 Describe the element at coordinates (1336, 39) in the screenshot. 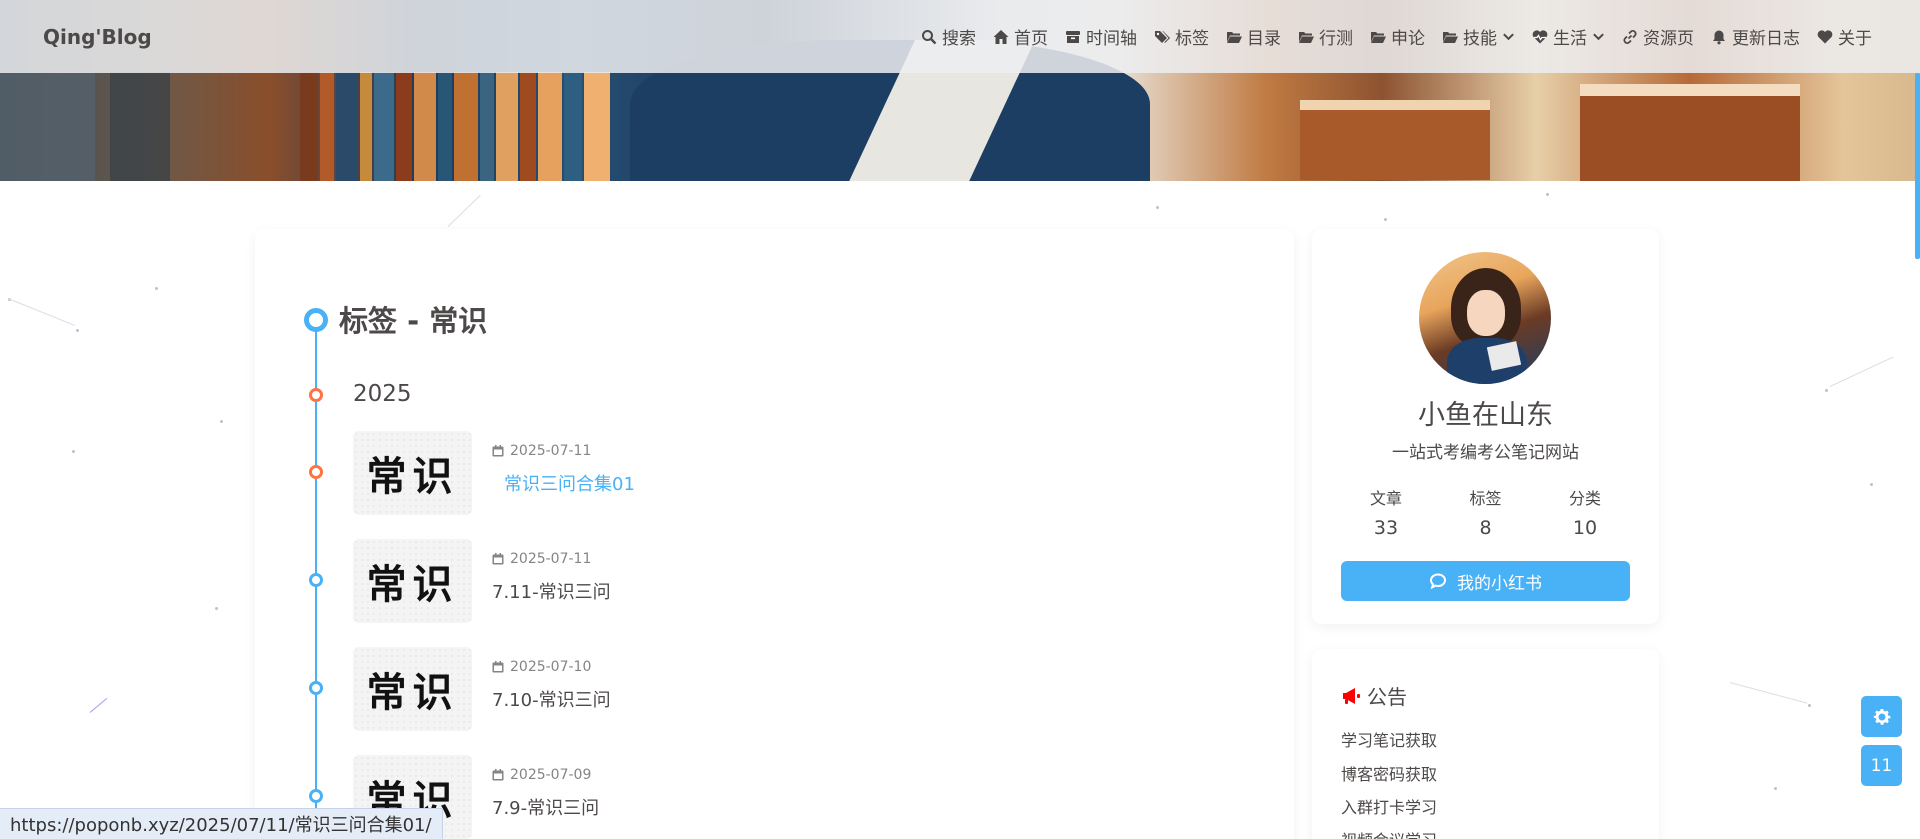

I see `nav-label: 行测` at that location.